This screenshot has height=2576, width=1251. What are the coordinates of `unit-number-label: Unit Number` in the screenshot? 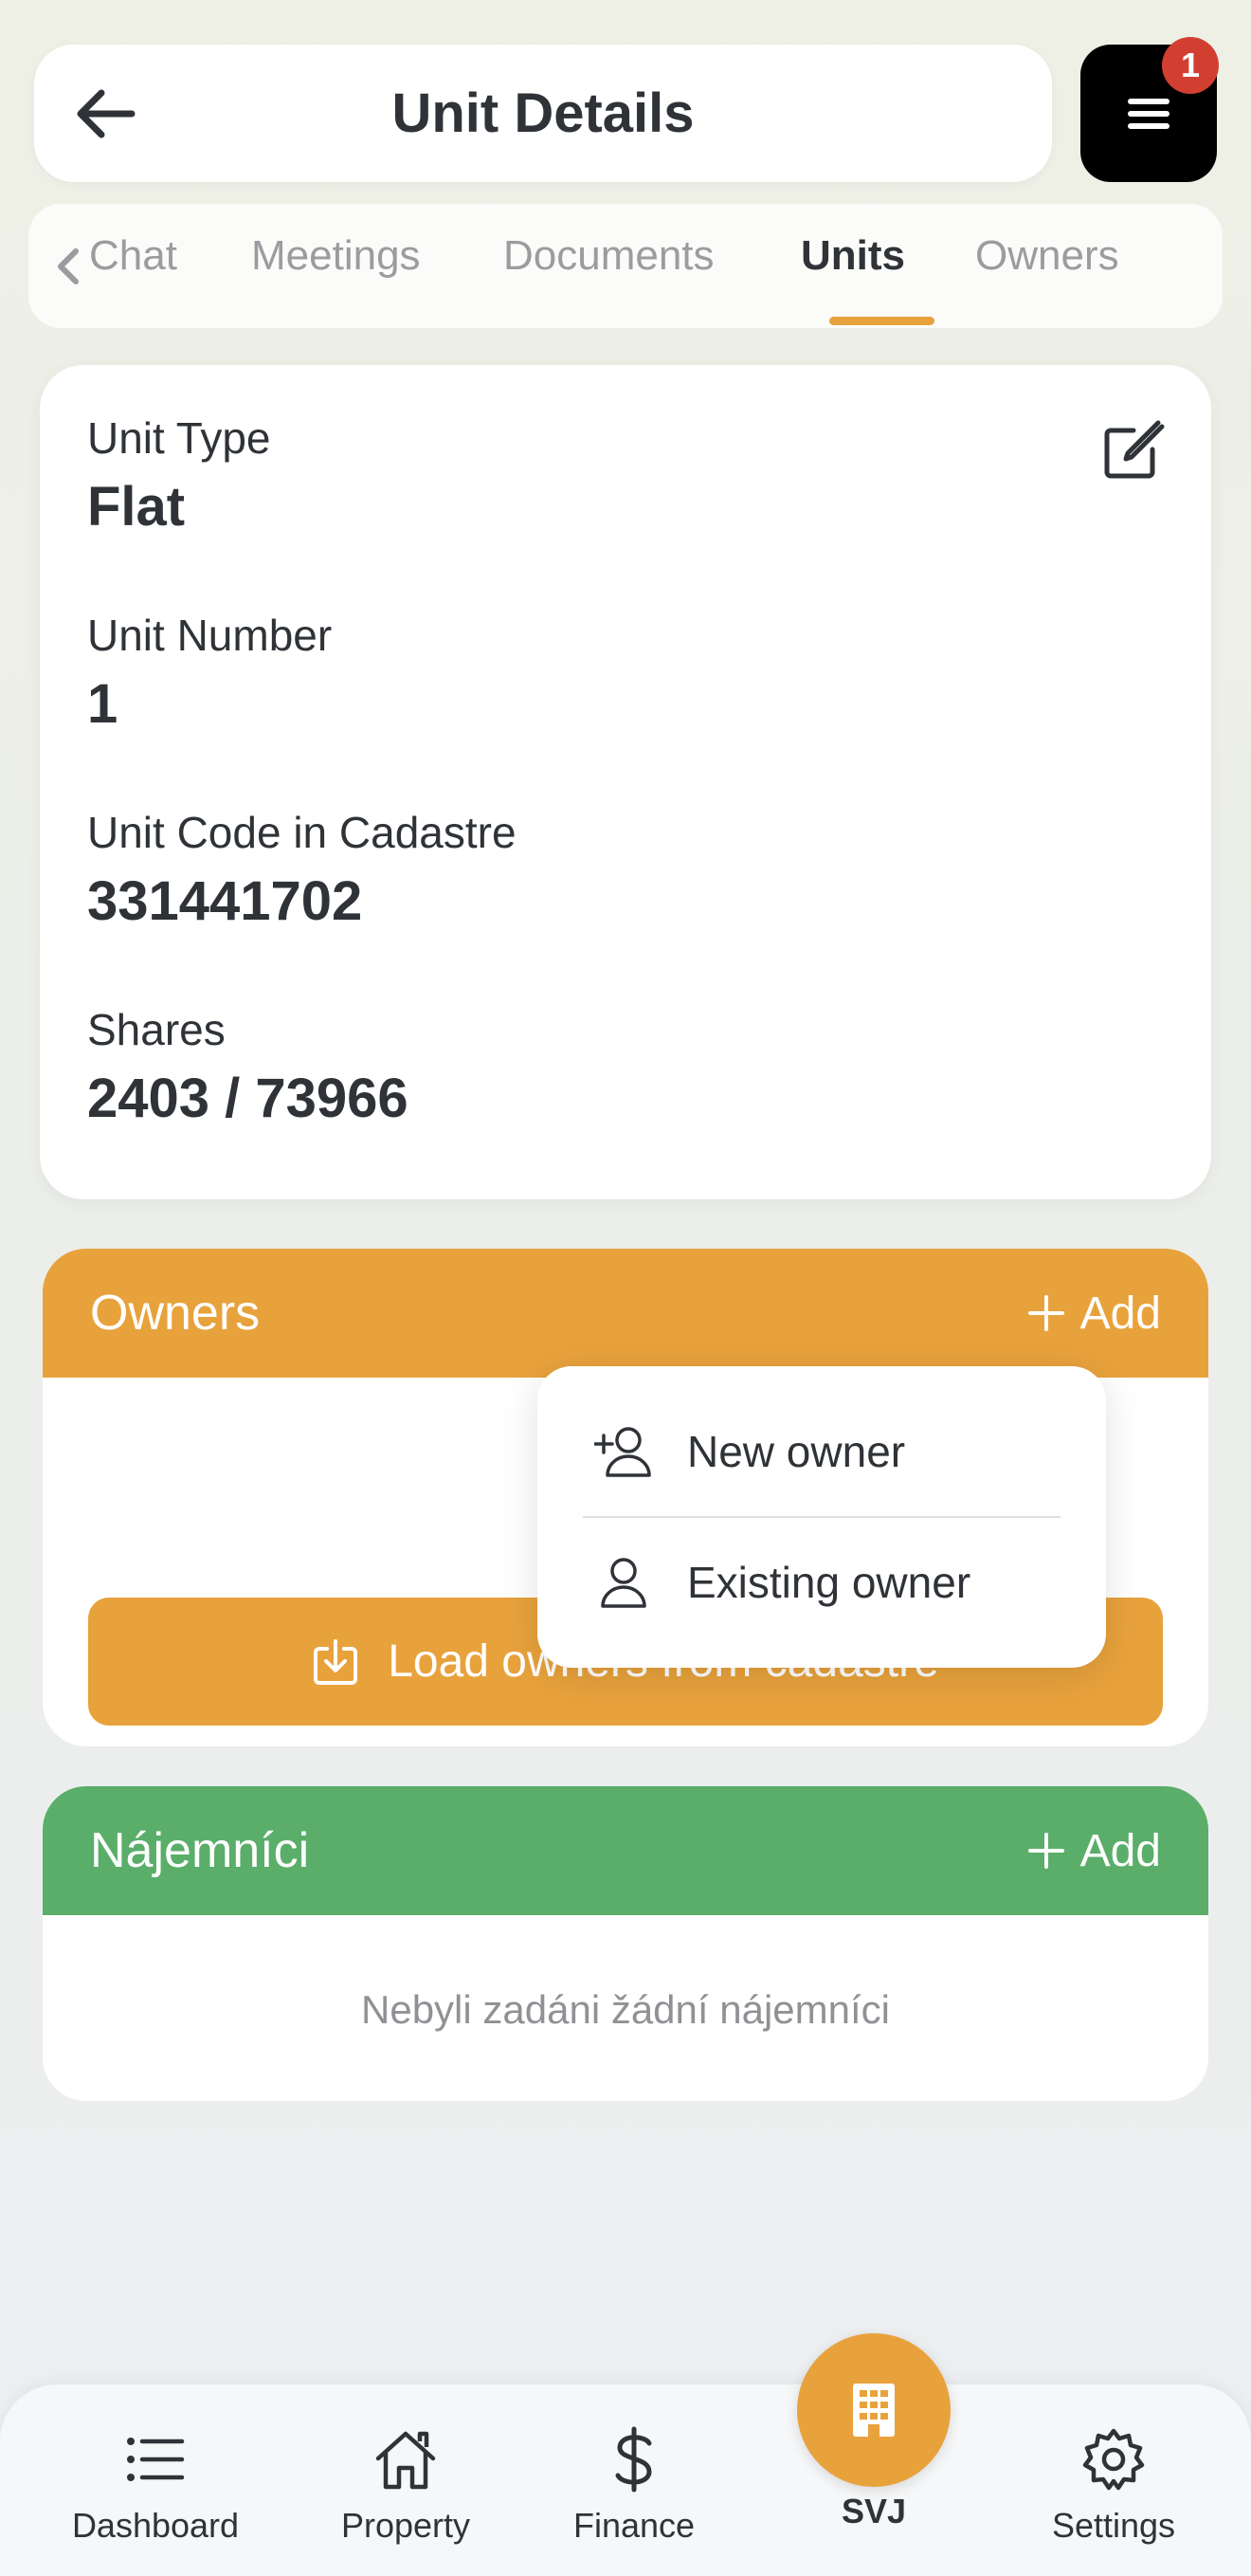 It's located at (210, 635).